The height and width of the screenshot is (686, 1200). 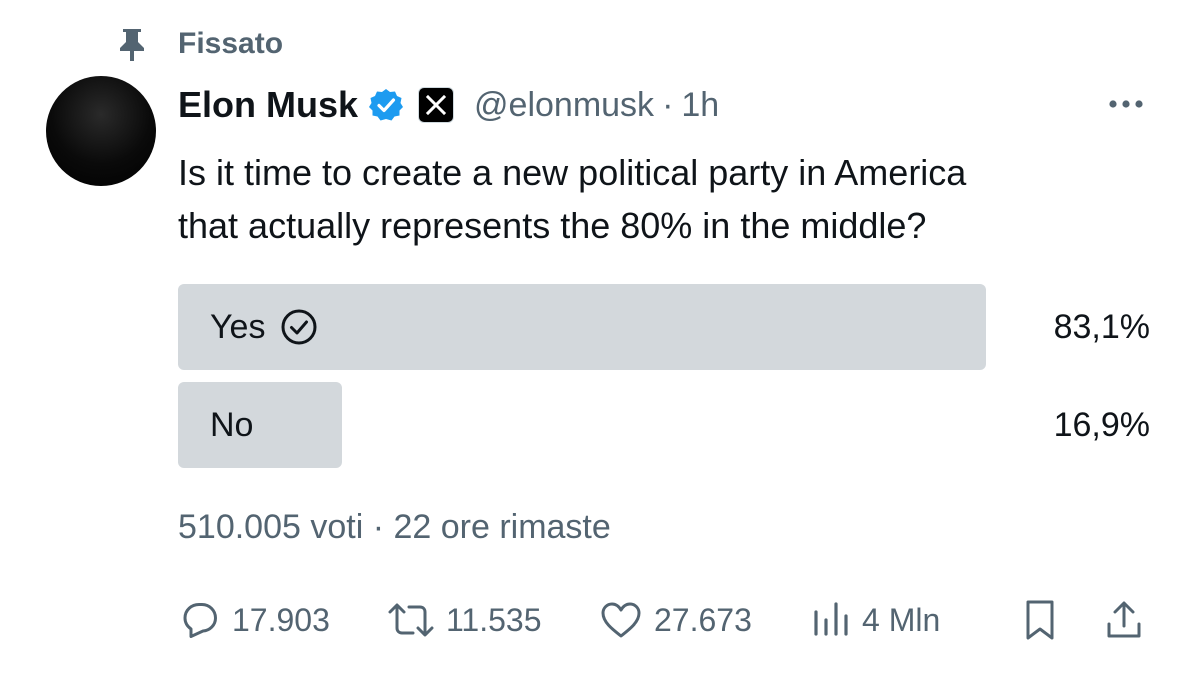 I want to click on reply-icon, so click(x=200, y=620).